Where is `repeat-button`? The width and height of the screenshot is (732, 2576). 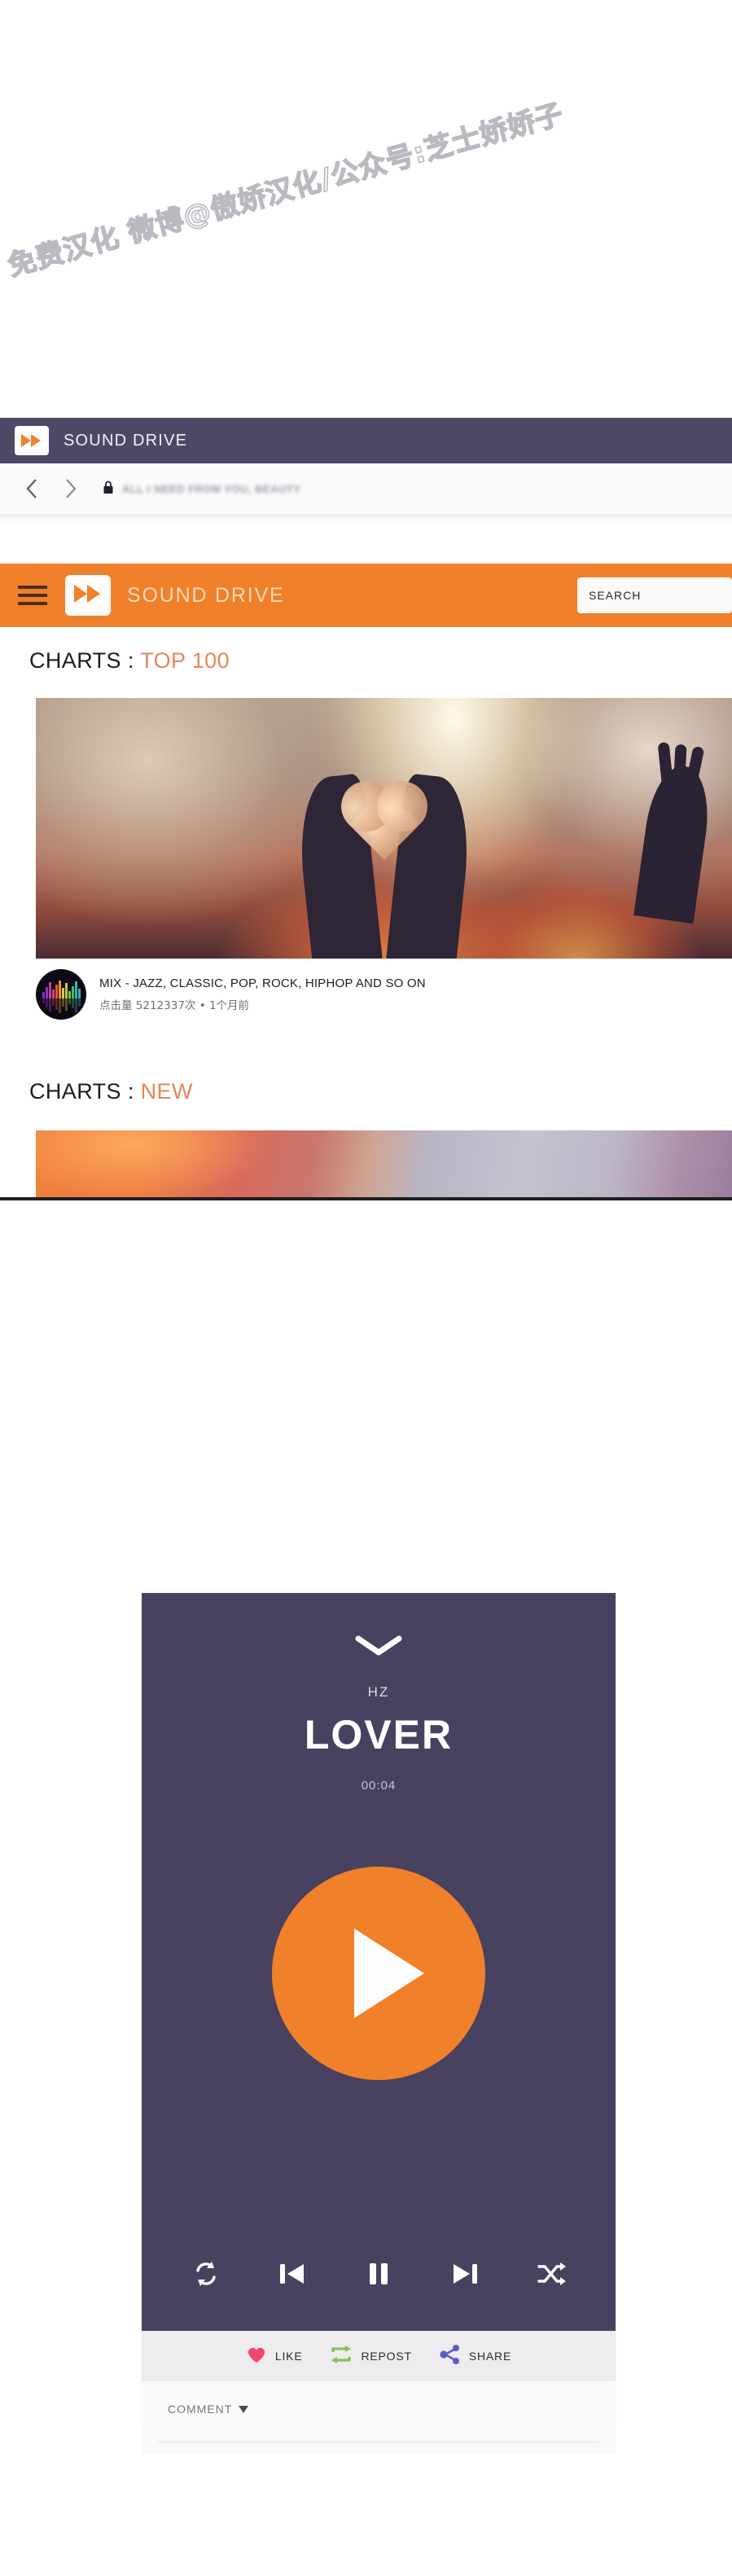
repeat-button is located at coordinates (206, 2275).